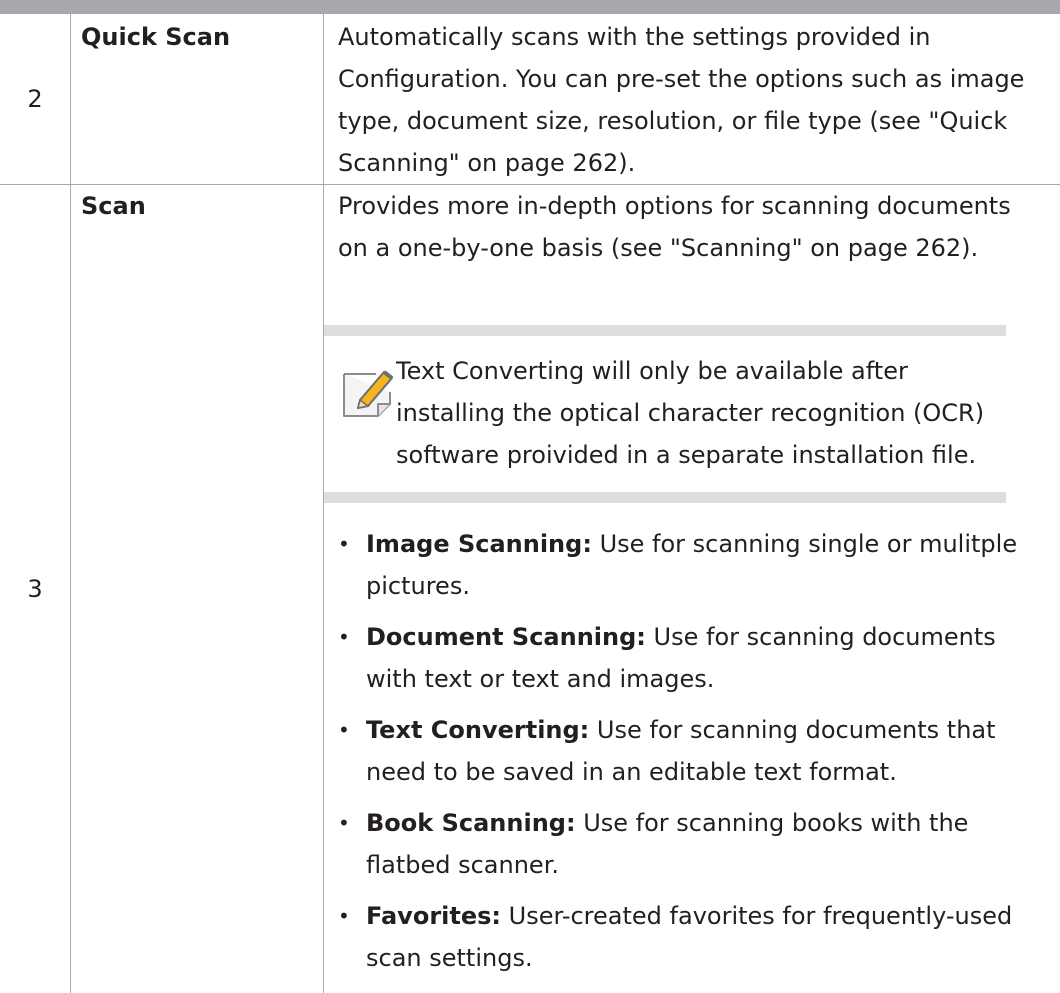 The width and height of the screenshot is (1060, 993). I want to click on option-text: Use for scanning books with the, so click(775, 823).